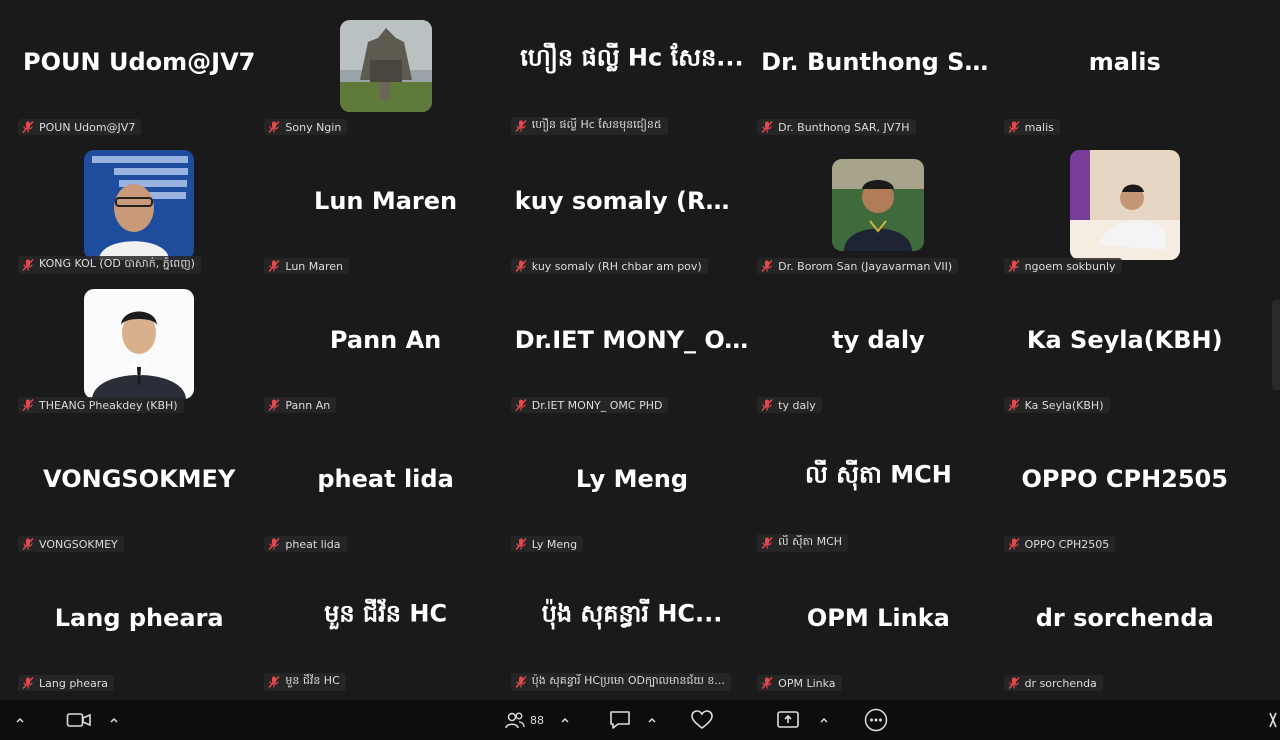  Describe the element at coordinates (385, 69) in the screenshot. I see `participant-tile: Sony Ngin` at that location.